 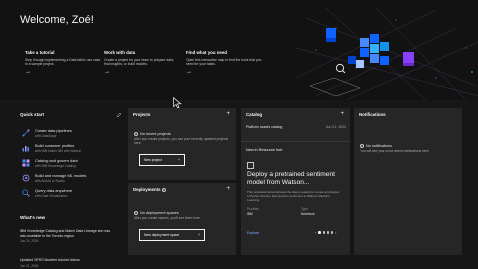 What do you see at coordinates (296, 127) in the screenshot?
I see `catalog-item: Platform assets catalog Jun 21, 2024` at bounding box center [296, 127].